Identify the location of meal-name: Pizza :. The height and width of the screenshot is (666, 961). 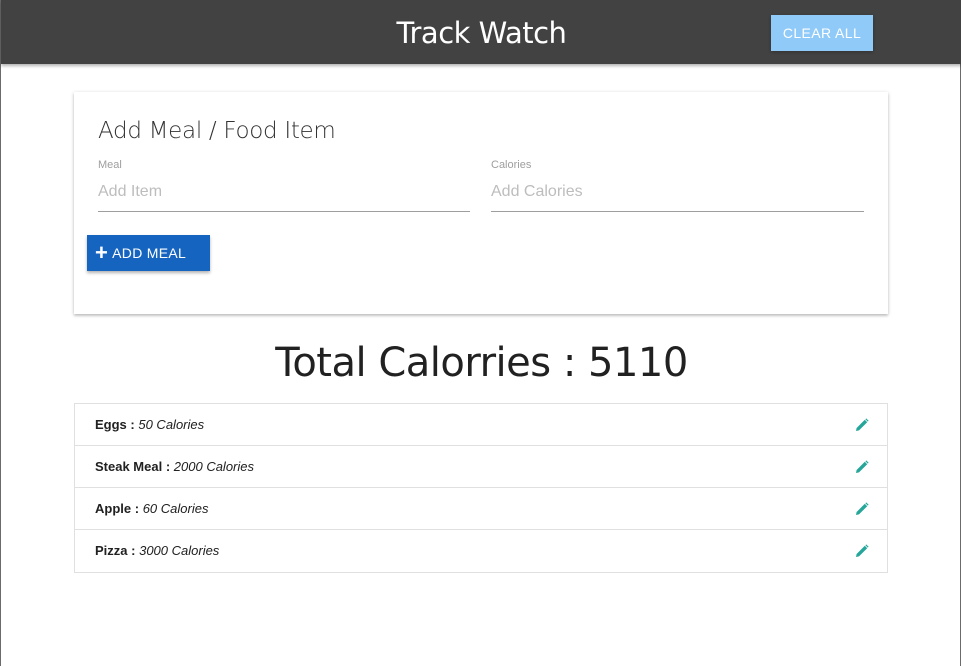
(115, 550).